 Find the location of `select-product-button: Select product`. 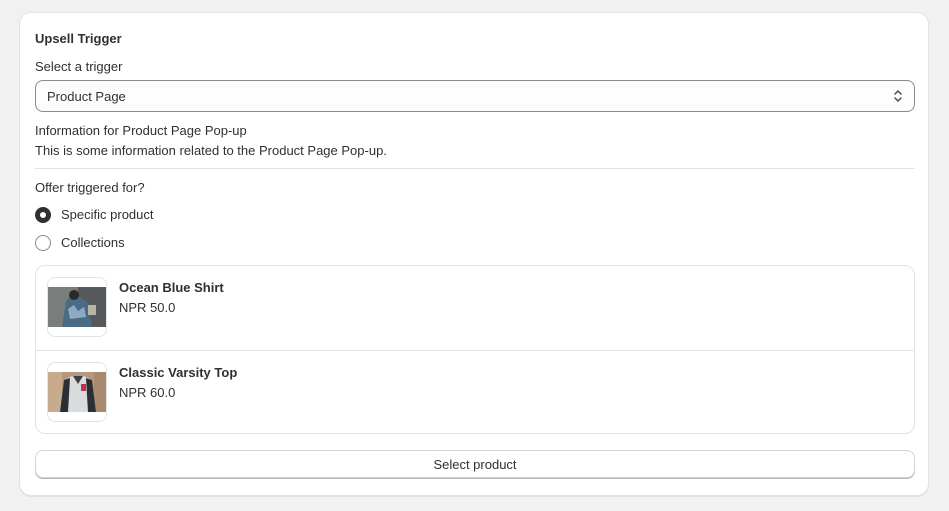

select-product-button: Select product is located at coordinates (475, 464).